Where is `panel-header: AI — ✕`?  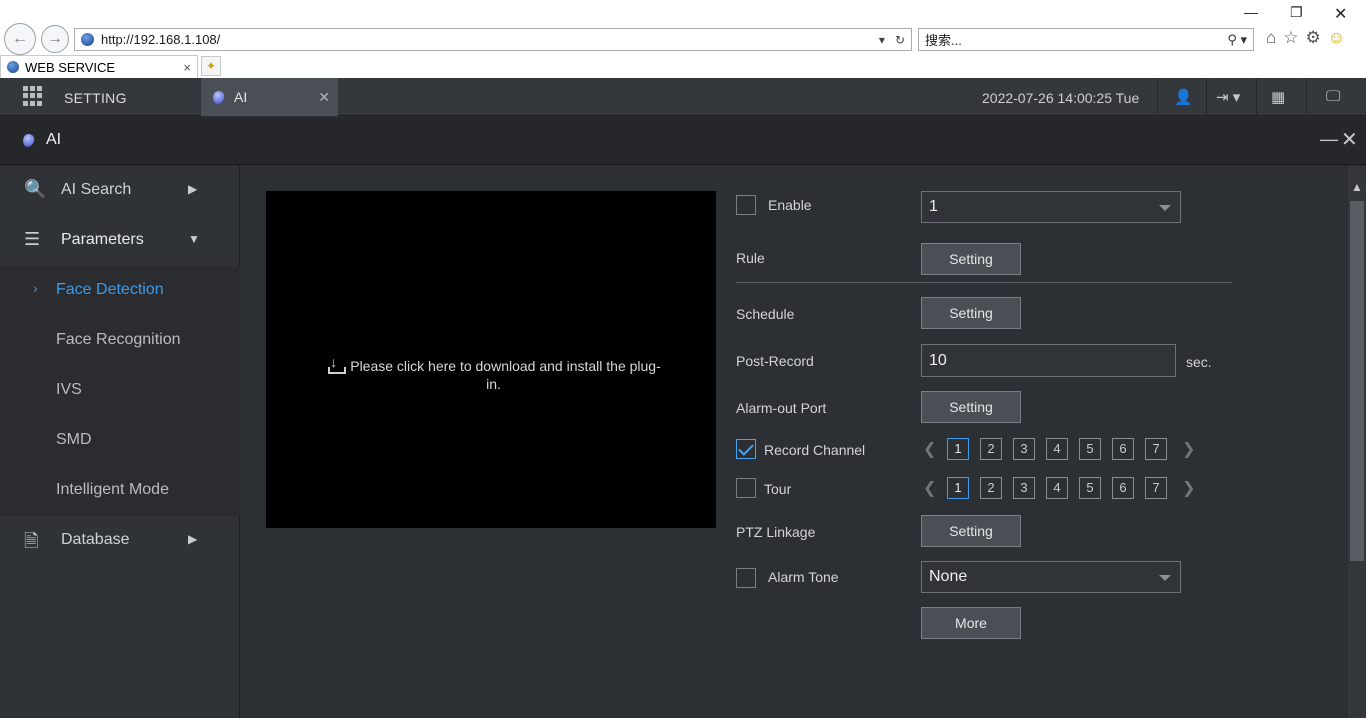
panel-header: AI — ✕ is located at coordinates (683, 141).